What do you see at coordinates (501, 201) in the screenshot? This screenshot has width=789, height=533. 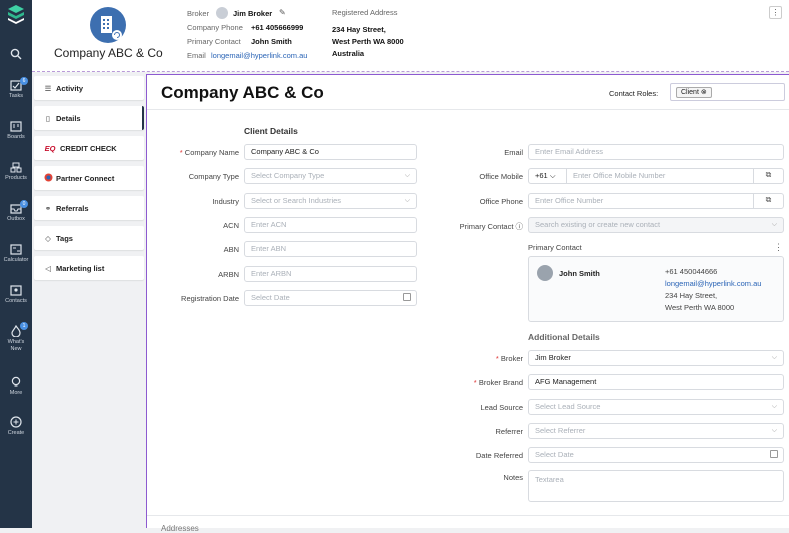 I see `office-phone-label: Office Phone` at bounding box center [501, 201].